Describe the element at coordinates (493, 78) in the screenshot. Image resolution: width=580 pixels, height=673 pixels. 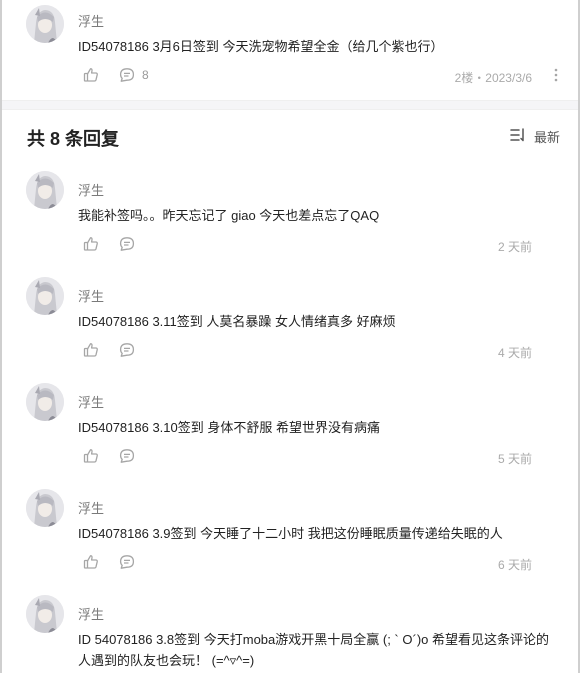
I see `floor-date: 2楼・2023/3/6` at that location.